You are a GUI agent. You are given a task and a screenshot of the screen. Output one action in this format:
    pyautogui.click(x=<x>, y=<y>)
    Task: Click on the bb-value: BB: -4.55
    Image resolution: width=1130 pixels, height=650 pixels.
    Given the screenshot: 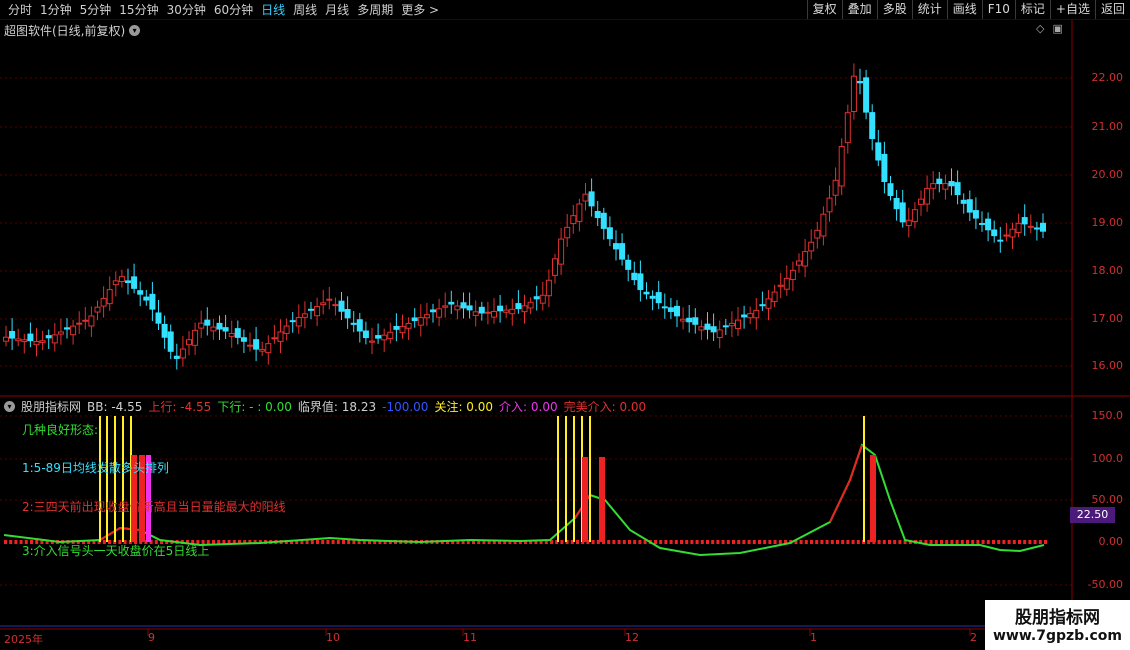 What is the action you would take?
    pyautogui.click(x=115, y=406)
    